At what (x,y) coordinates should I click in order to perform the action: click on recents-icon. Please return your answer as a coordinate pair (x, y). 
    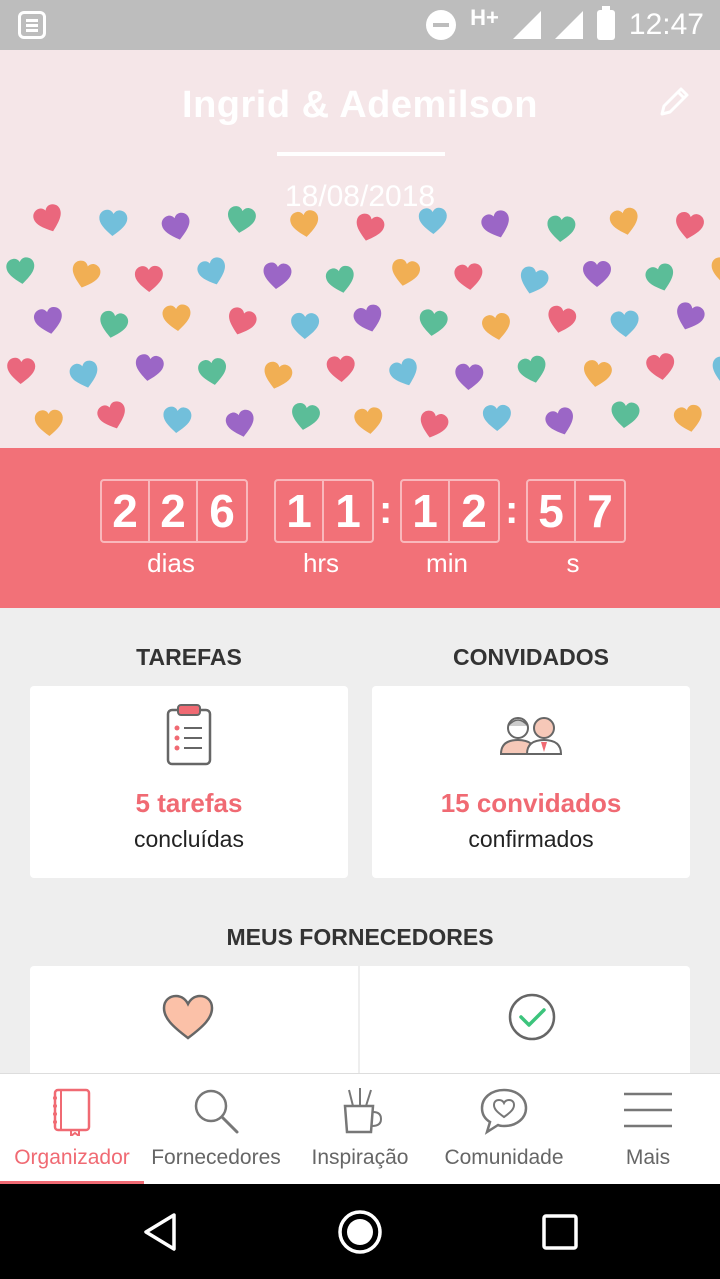
    Looking at the image, I should click on (560, 1232).